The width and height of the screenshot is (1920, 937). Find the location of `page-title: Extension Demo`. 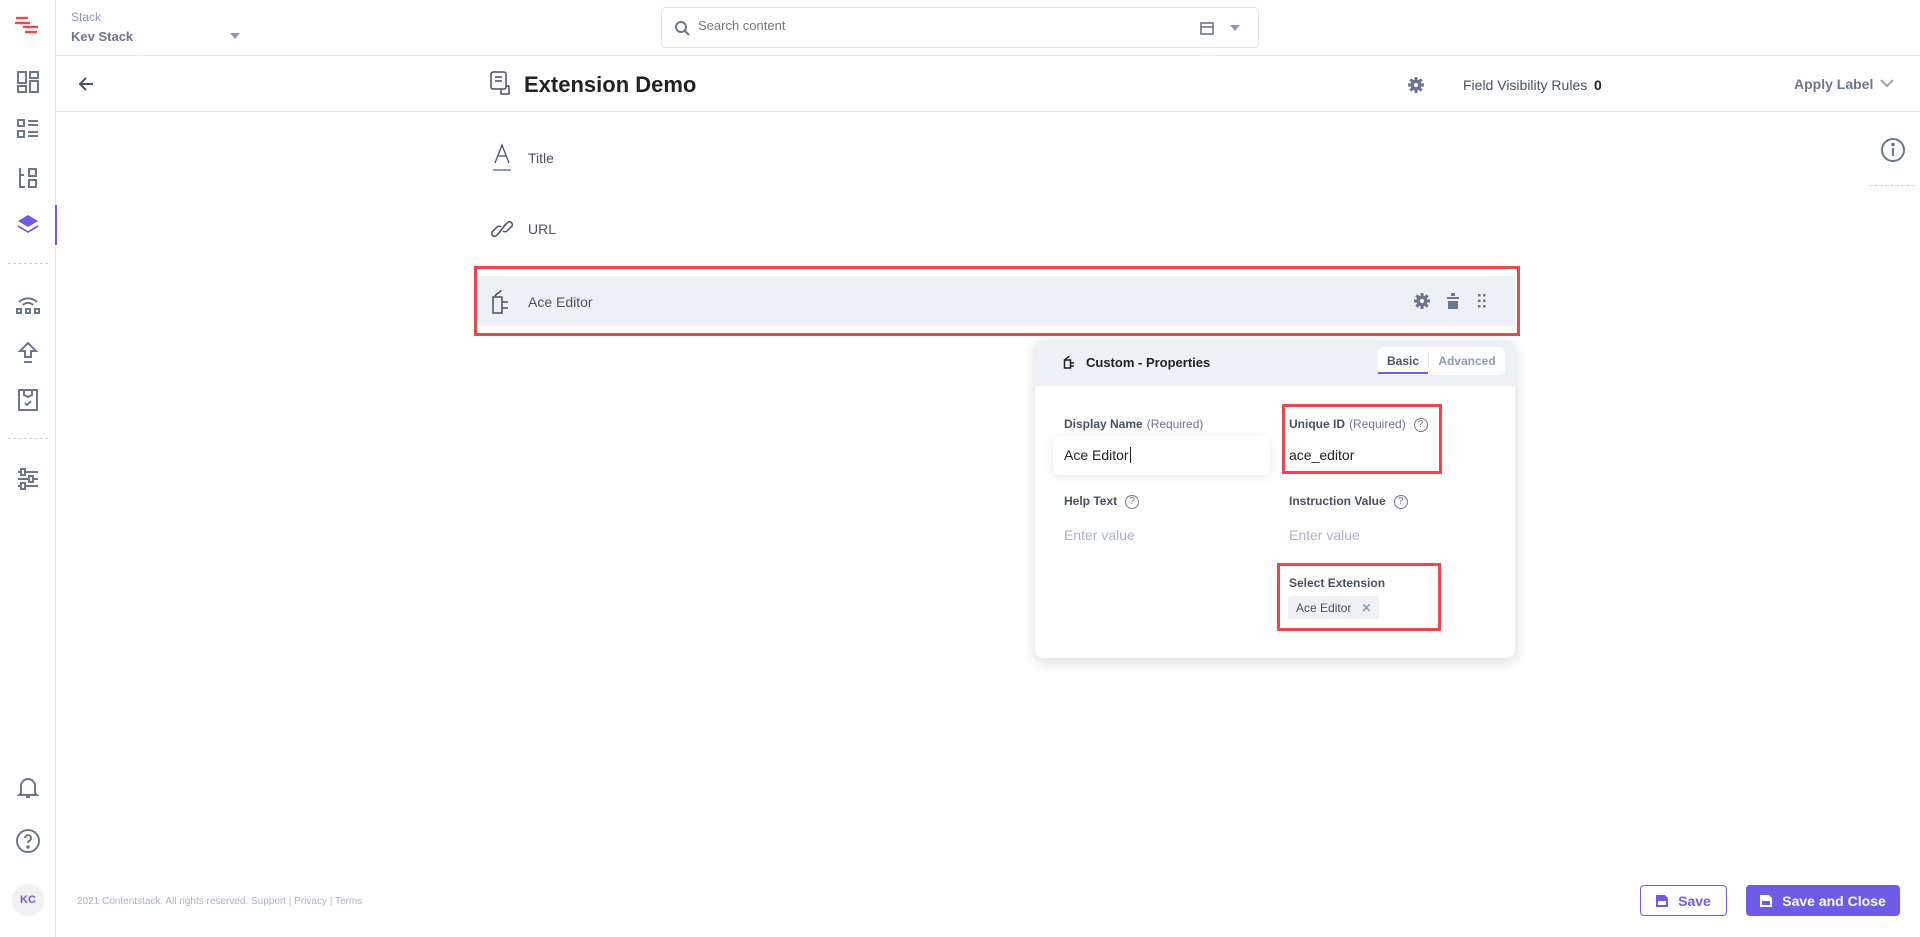

page-title: Extension Demo is located at coordinates (610, 84).